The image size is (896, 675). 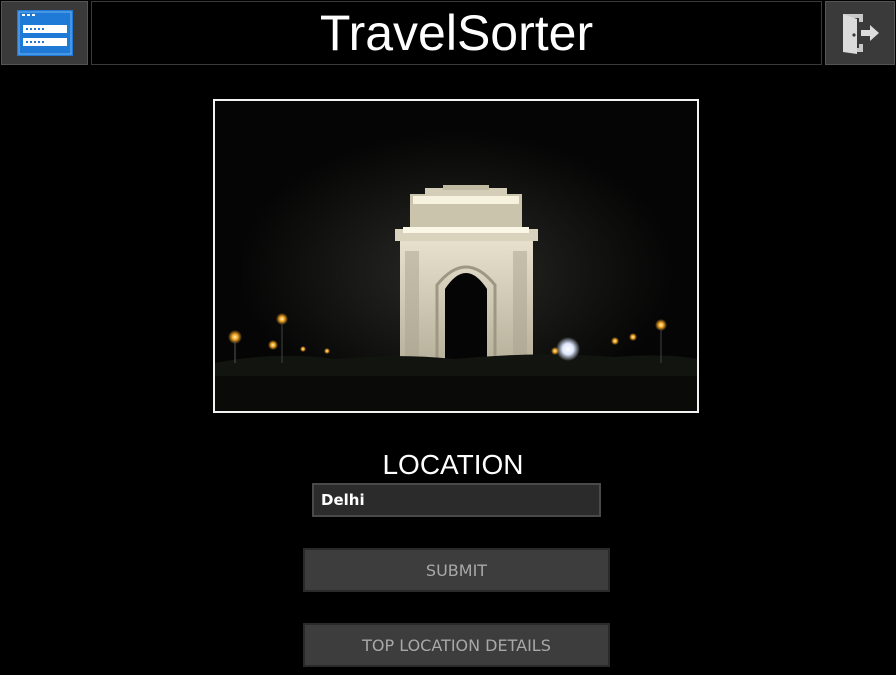 I want to click on location-input, so click(x=456, y=500).